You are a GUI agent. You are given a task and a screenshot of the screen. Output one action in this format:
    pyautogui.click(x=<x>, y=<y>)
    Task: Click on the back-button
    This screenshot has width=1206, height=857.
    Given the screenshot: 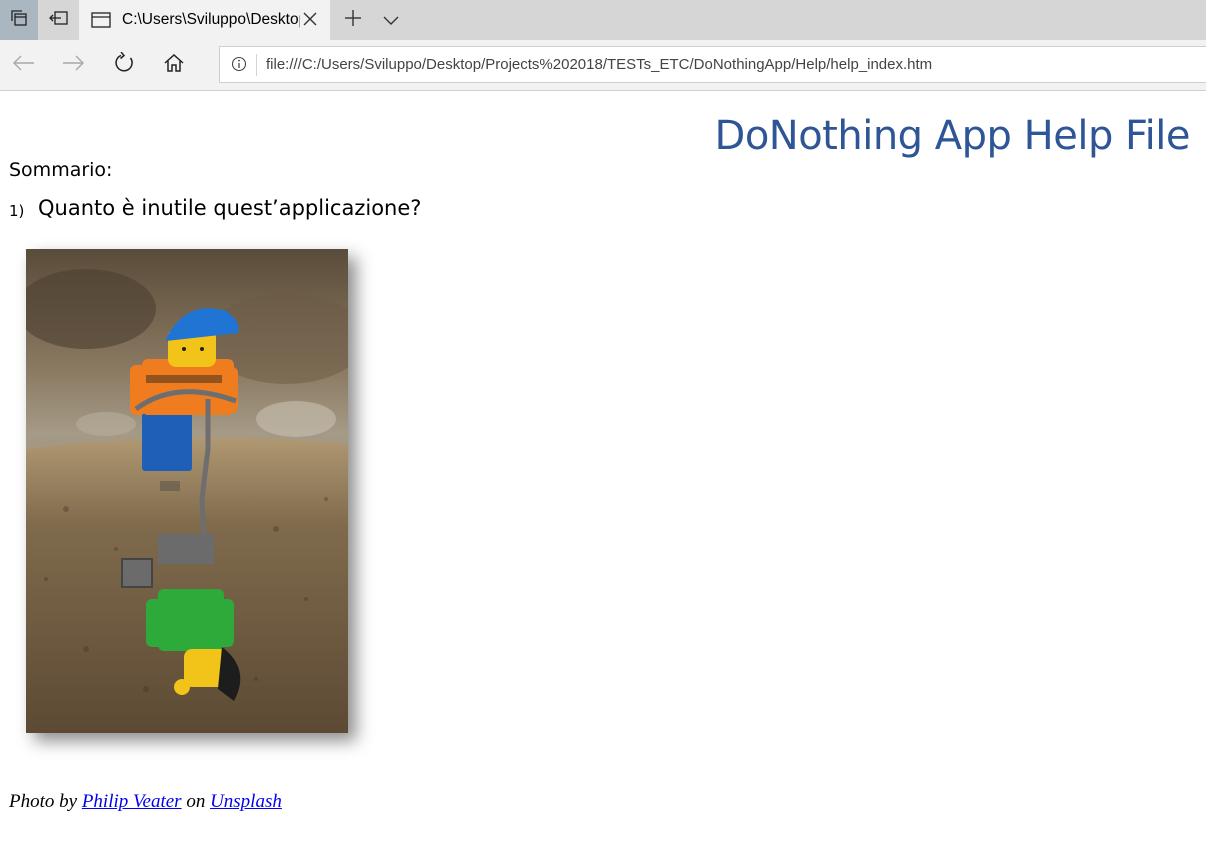 What is the action you would take?
    pyautogui.click(x=24, y=65)
    